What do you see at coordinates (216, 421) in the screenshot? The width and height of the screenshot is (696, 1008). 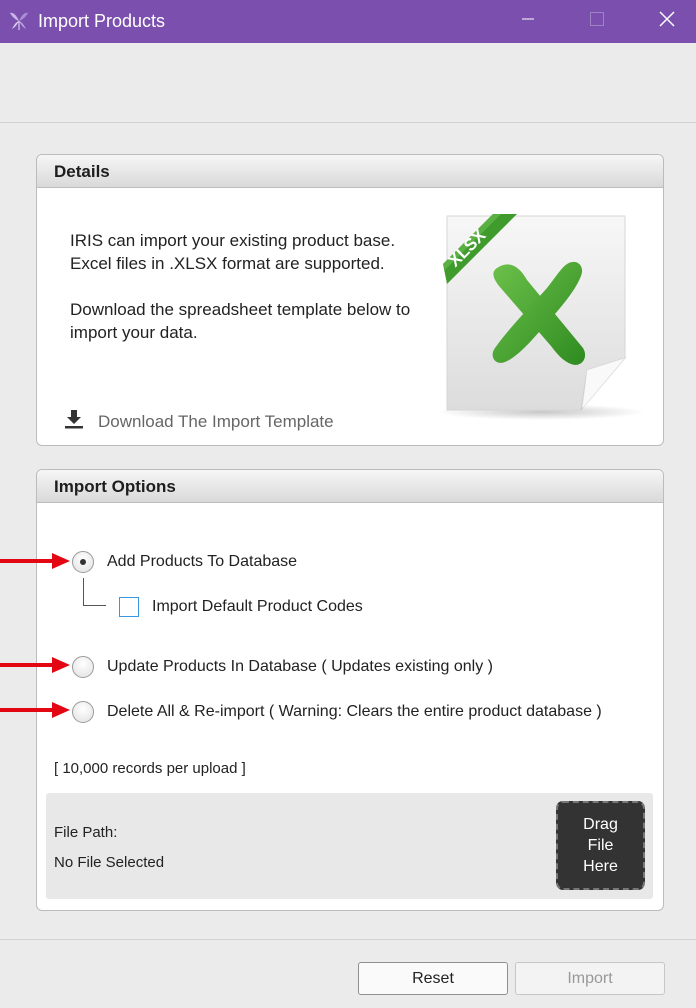 I see `download-template-label: Download The Import Template` at bounding box center [216, 421].